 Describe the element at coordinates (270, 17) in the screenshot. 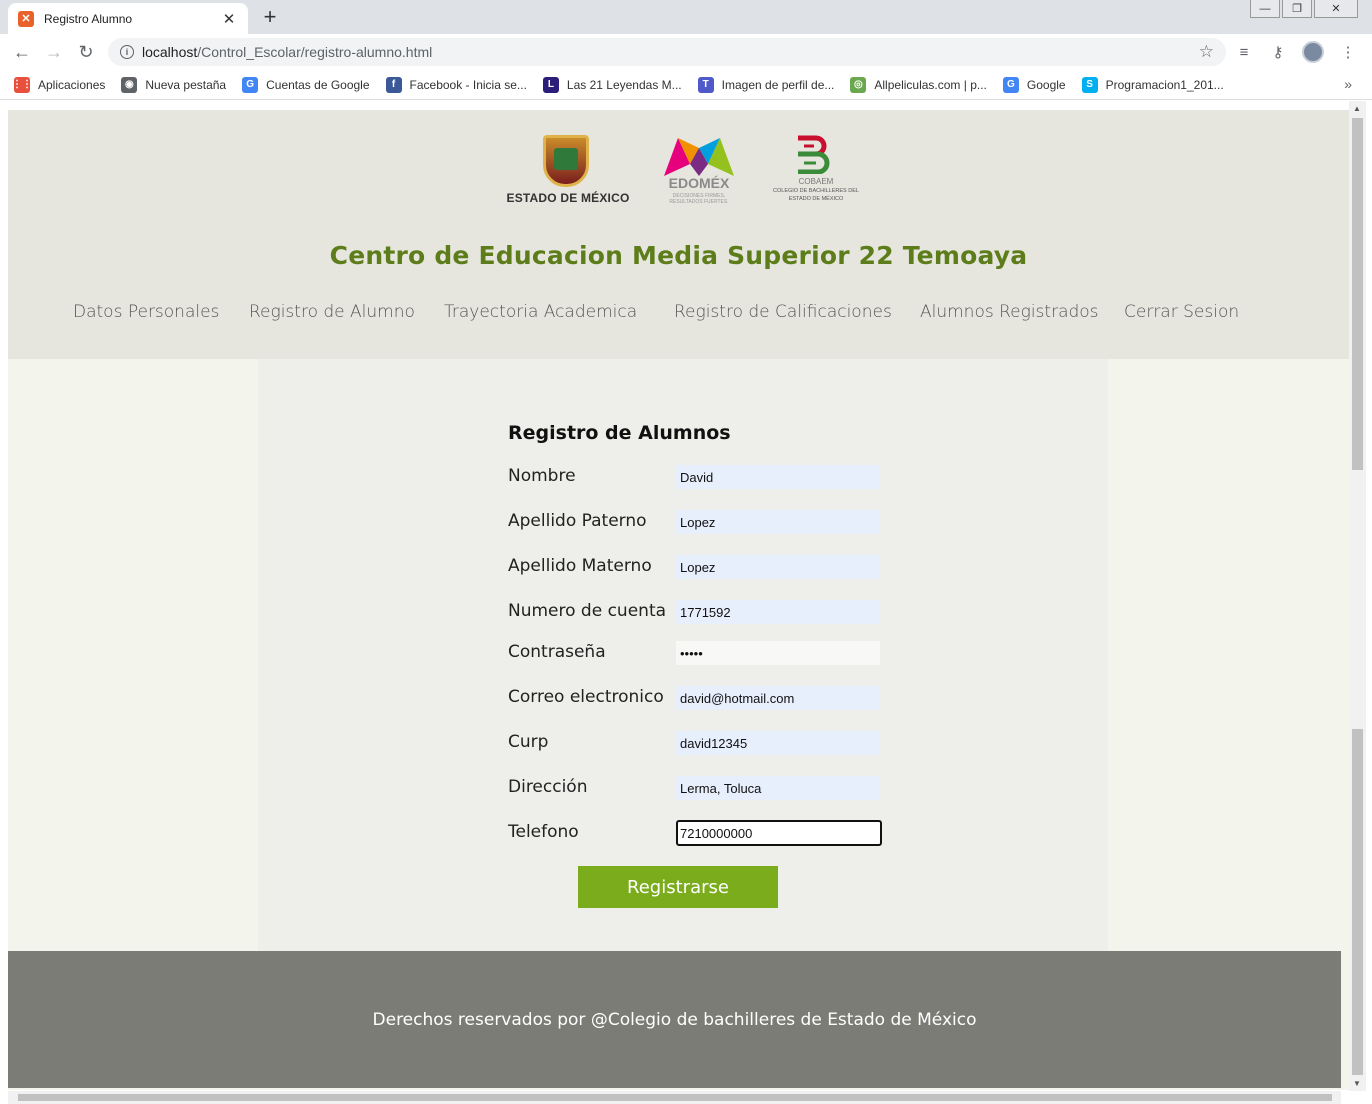

I see `new-tab-button: +` at that location.